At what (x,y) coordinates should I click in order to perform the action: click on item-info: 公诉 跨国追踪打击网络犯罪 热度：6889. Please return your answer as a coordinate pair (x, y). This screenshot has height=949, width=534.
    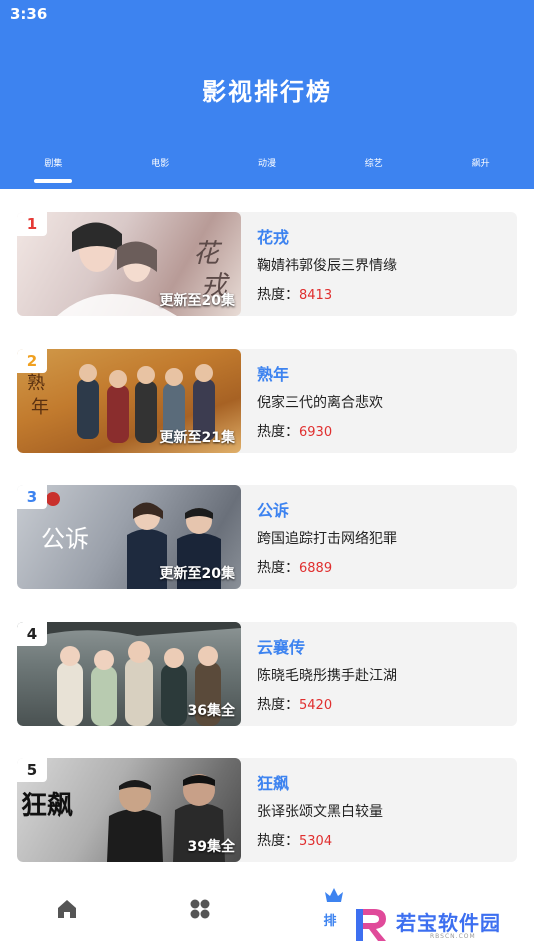
    Looking at the image, I should click on (319, 537).